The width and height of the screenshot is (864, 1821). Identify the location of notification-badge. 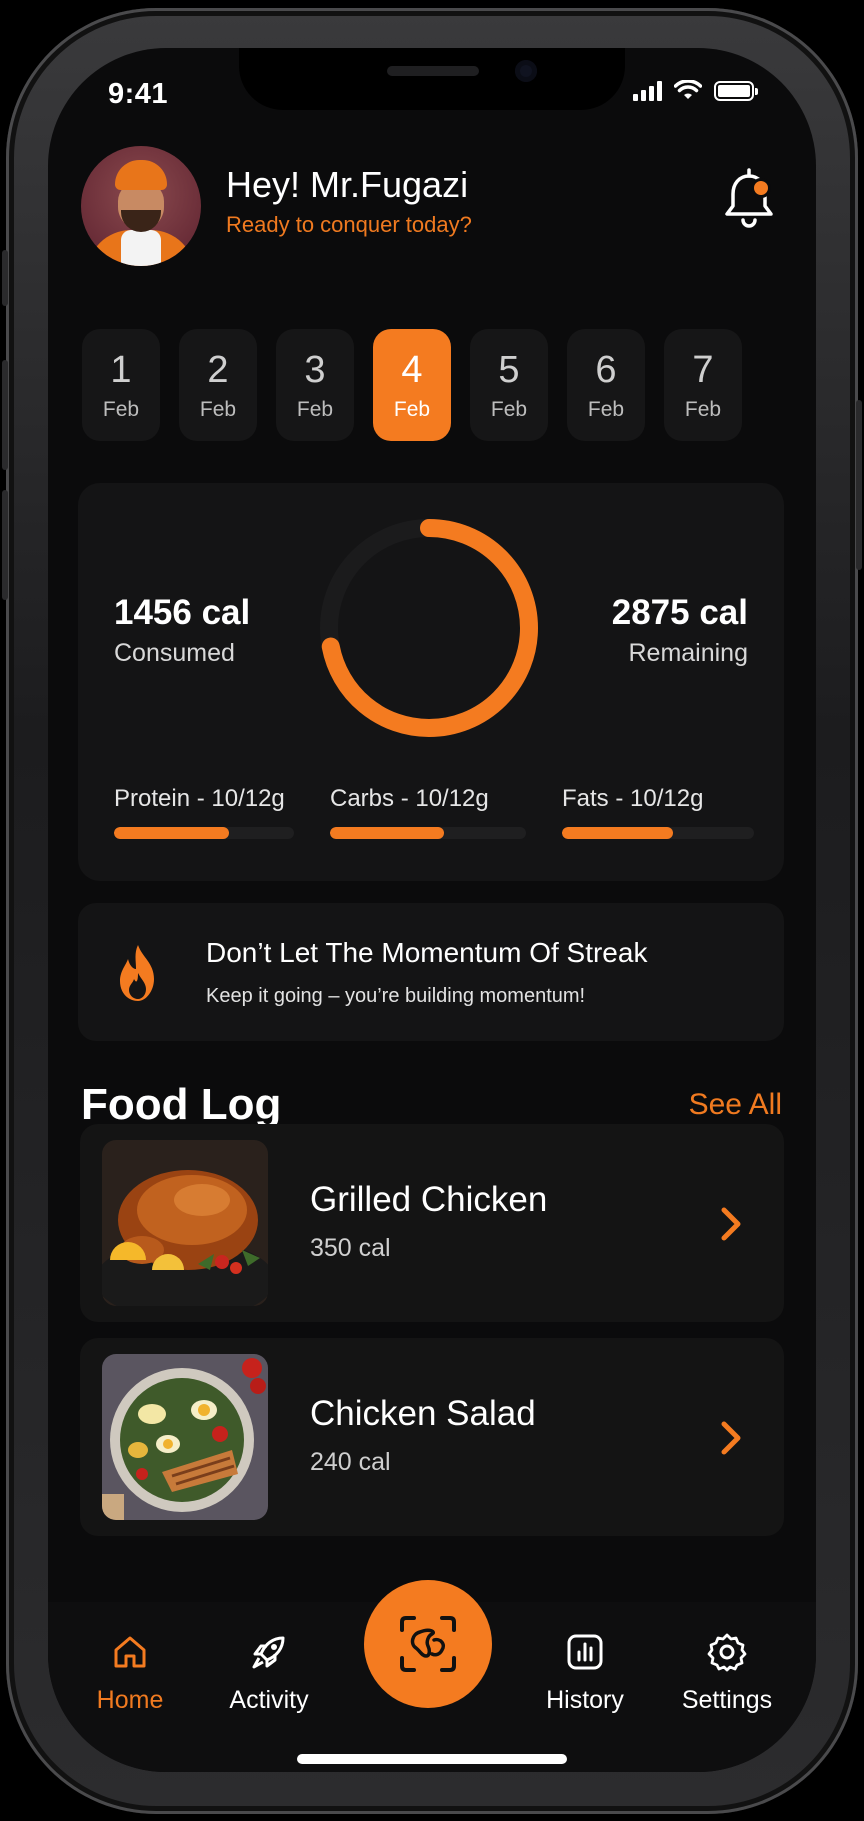
(761, 188).